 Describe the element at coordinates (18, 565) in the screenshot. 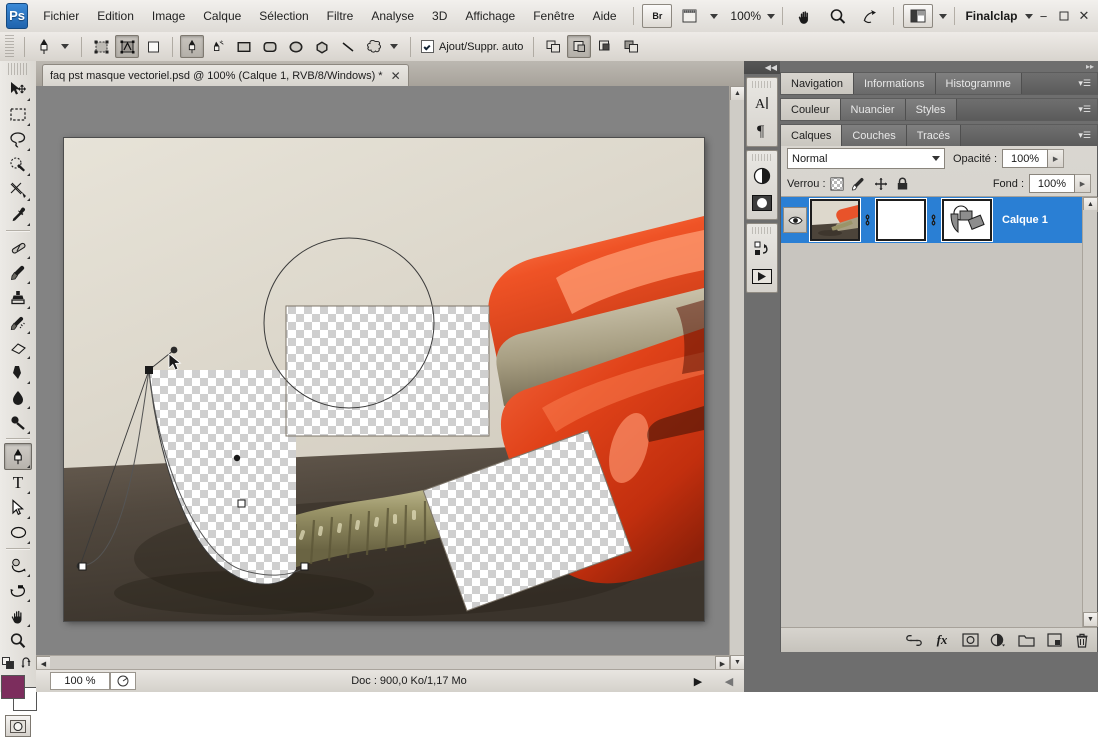

I see `3d-rotate-tool` at that location.